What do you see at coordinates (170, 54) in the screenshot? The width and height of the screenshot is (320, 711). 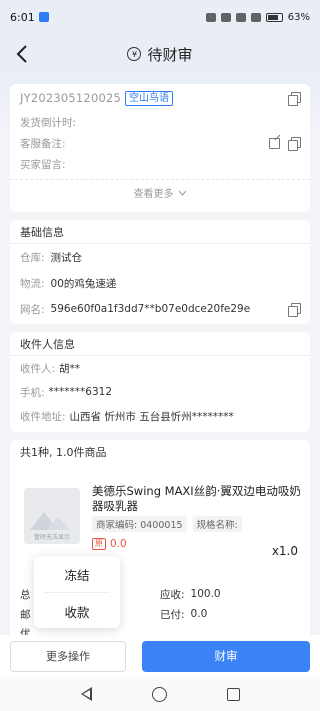 I see `page-title: 待财审` at bounding box center [170, 54].